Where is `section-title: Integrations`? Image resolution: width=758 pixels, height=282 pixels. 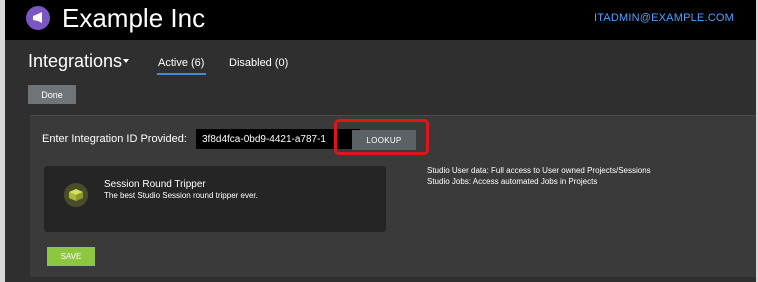
section-title: Integrations is located at coordinates (75, 61).